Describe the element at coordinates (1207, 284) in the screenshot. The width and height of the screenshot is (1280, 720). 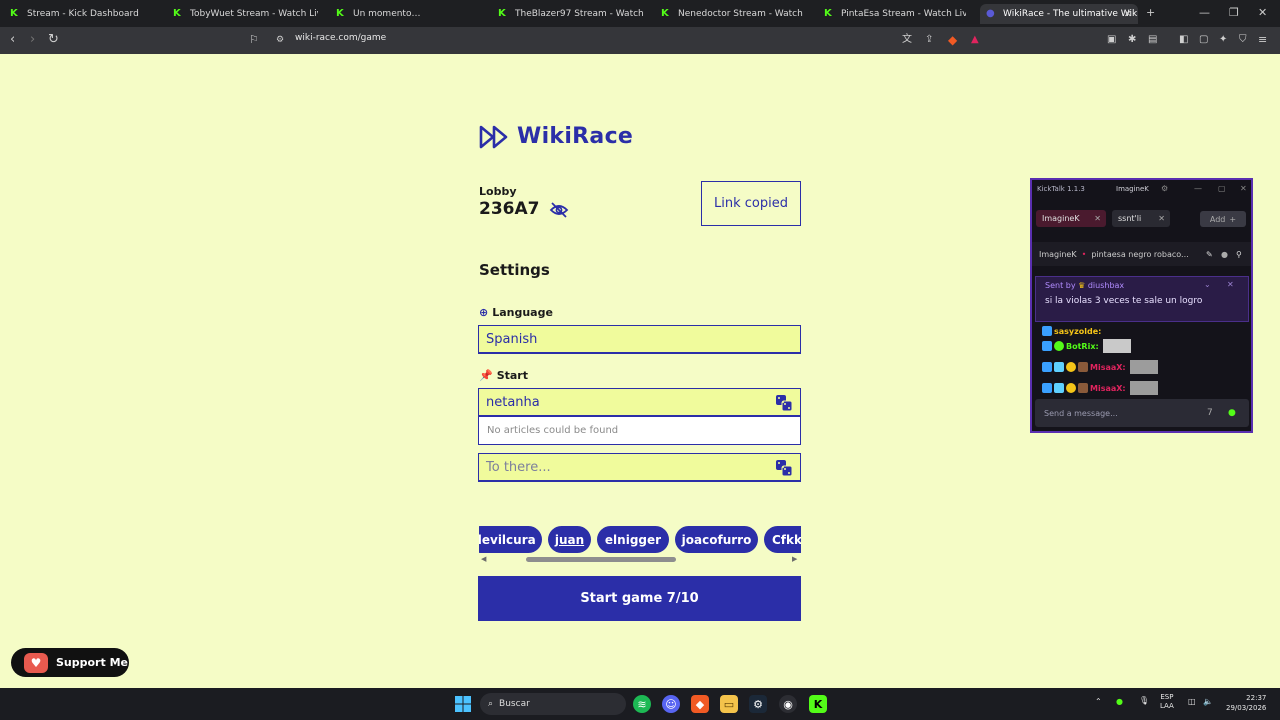
I see `chevron-down-icon: ⌄` at that location.